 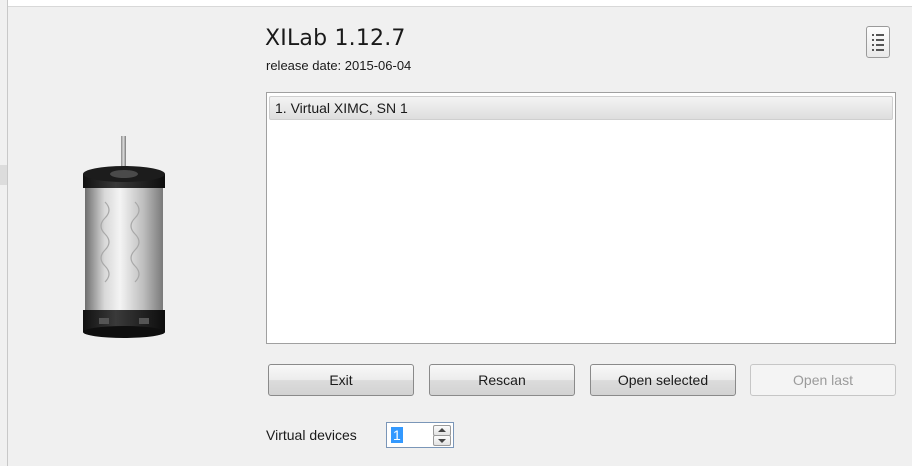 I want to click on device-list-item: 1. Virtual XIMC, SN 1, so click(x=581, y=108).